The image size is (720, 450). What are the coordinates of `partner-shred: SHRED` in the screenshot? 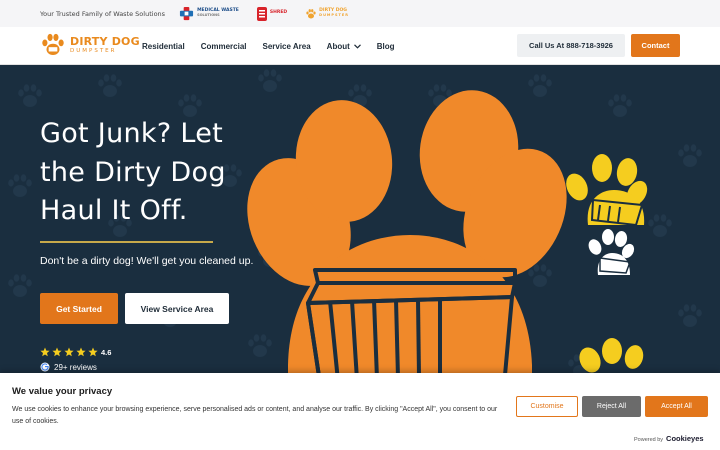 It's located at (272, 13).